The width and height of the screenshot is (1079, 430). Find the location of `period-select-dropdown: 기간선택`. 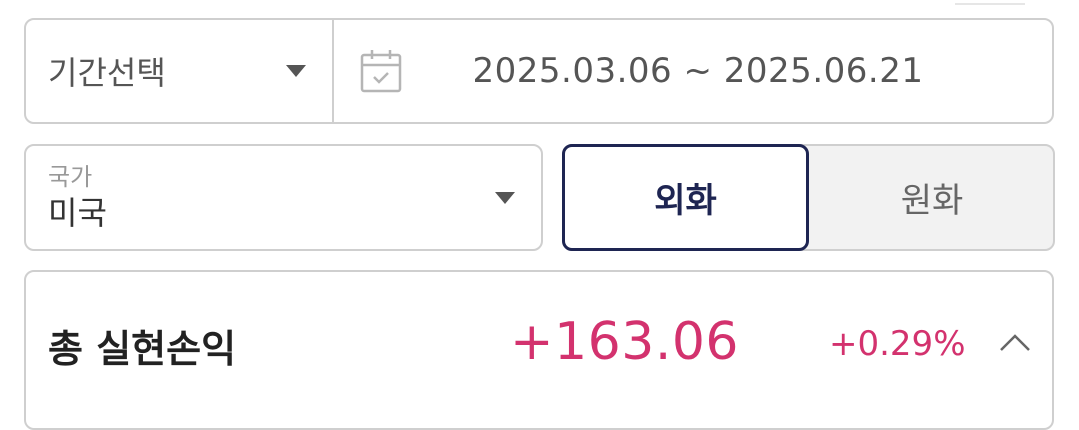

period-select-dropdown: 기간선택 is located at coordinates (180, 71).